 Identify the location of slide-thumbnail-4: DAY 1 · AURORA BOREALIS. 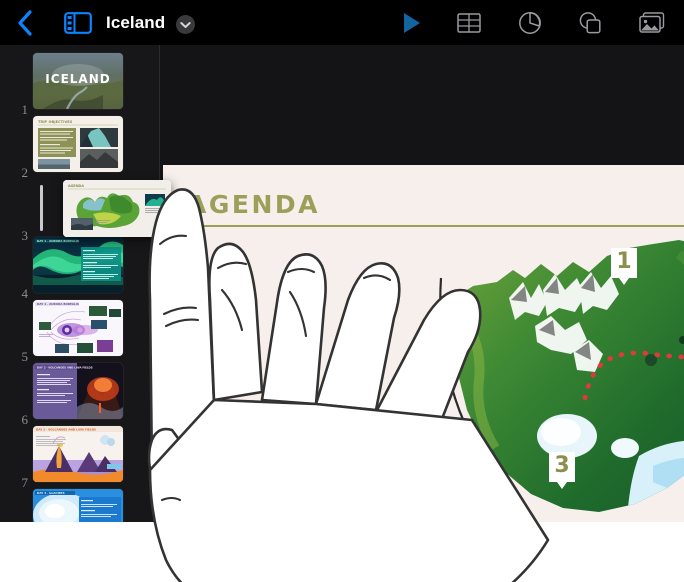
(78, 265).